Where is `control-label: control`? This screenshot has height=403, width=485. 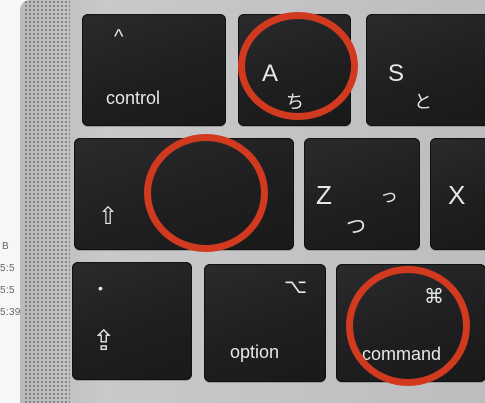
control-label: control is located at coordinates (133, 98).